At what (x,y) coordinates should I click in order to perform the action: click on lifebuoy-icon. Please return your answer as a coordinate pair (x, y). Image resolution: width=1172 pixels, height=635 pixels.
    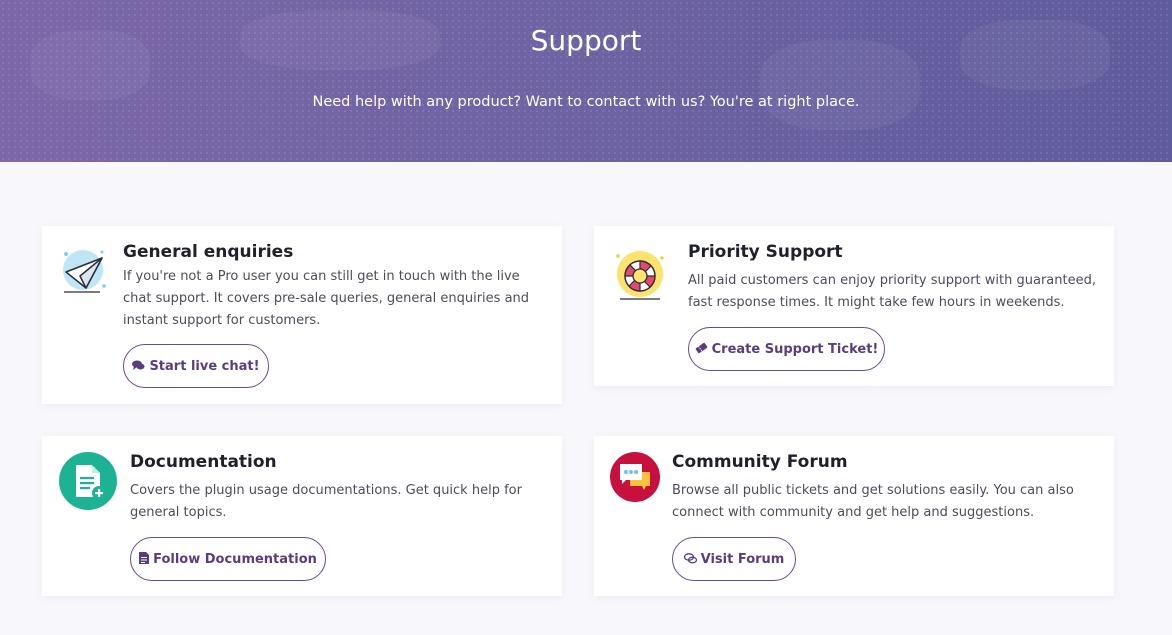
    Looking at the image, I should click on (640, 275).